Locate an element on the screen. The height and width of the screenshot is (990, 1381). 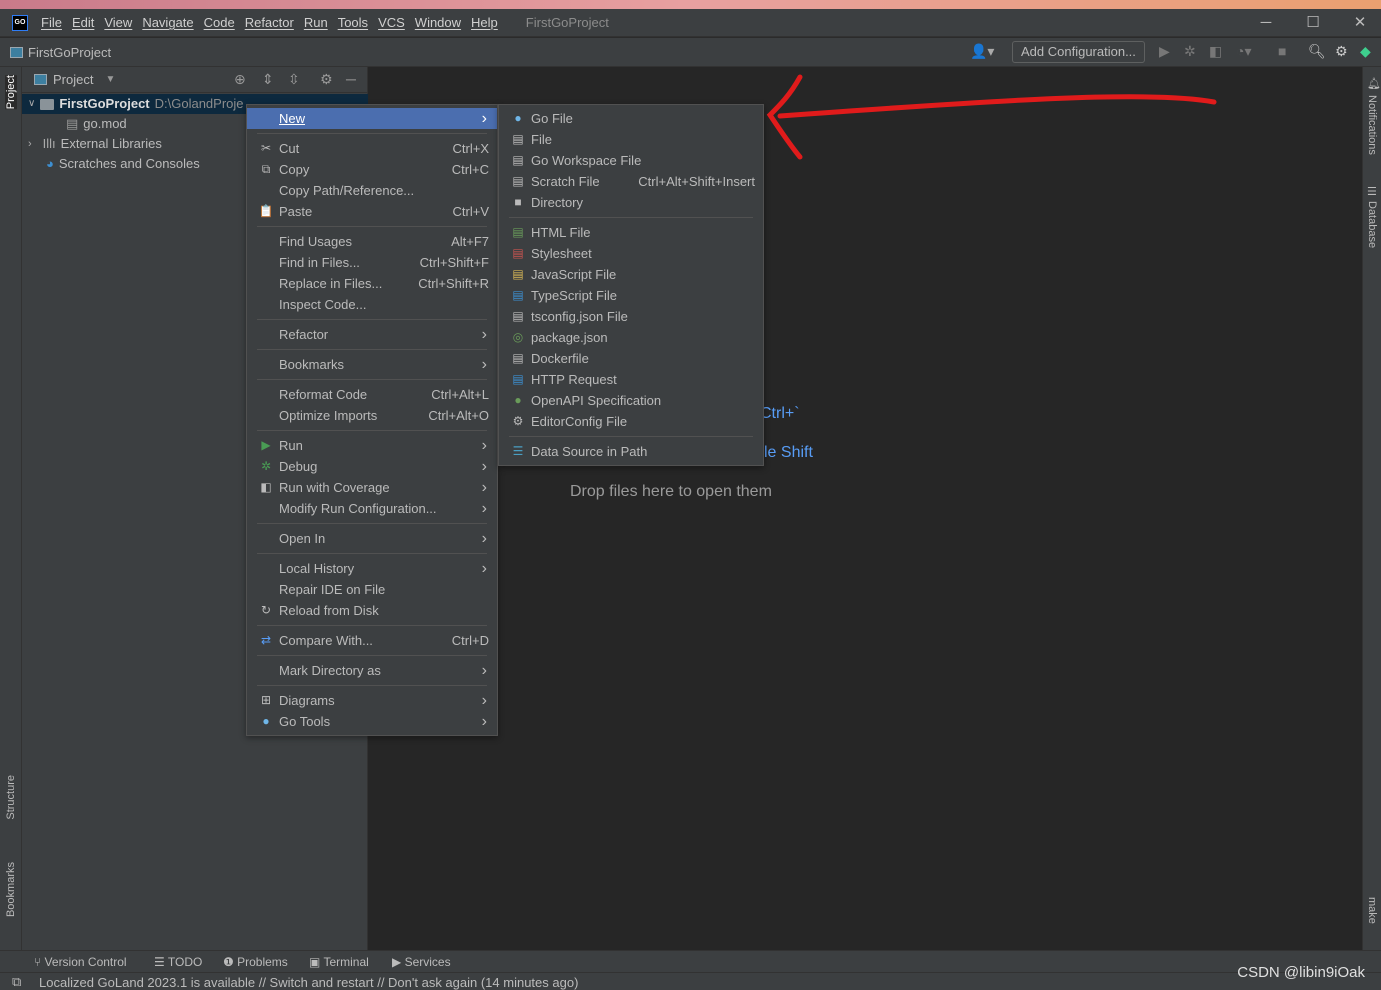
menu-item-find-in-files: Find in Files... Ctrl+Shift+F is located at coordinates (372, 262).